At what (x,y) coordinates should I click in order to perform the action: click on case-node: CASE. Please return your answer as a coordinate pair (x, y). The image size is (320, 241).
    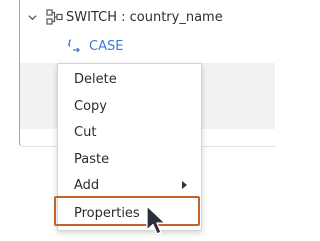
    Looking at the image, I should click on (95, 46).